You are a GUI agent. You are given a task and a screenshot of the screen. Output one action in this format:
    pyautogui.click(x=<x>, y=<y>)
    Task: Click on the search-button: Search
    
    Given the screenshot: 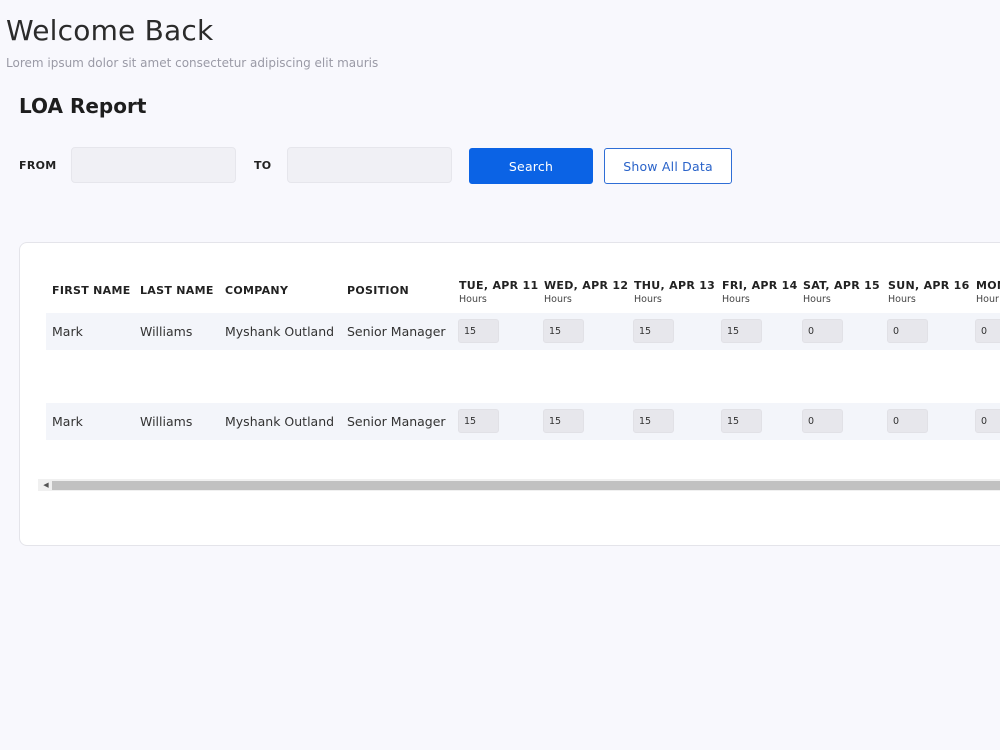 What is the action you would take?
    pyautogui.click(x=531, y=166)
    